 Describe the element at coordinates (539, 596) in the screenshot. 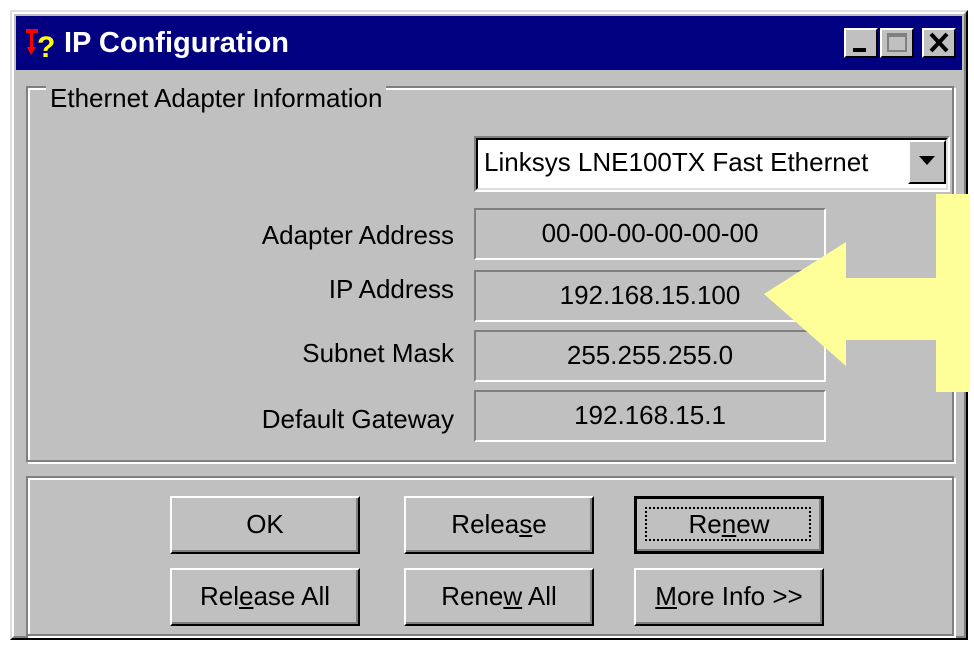

I see `renew-all-label-post: All` at that location.